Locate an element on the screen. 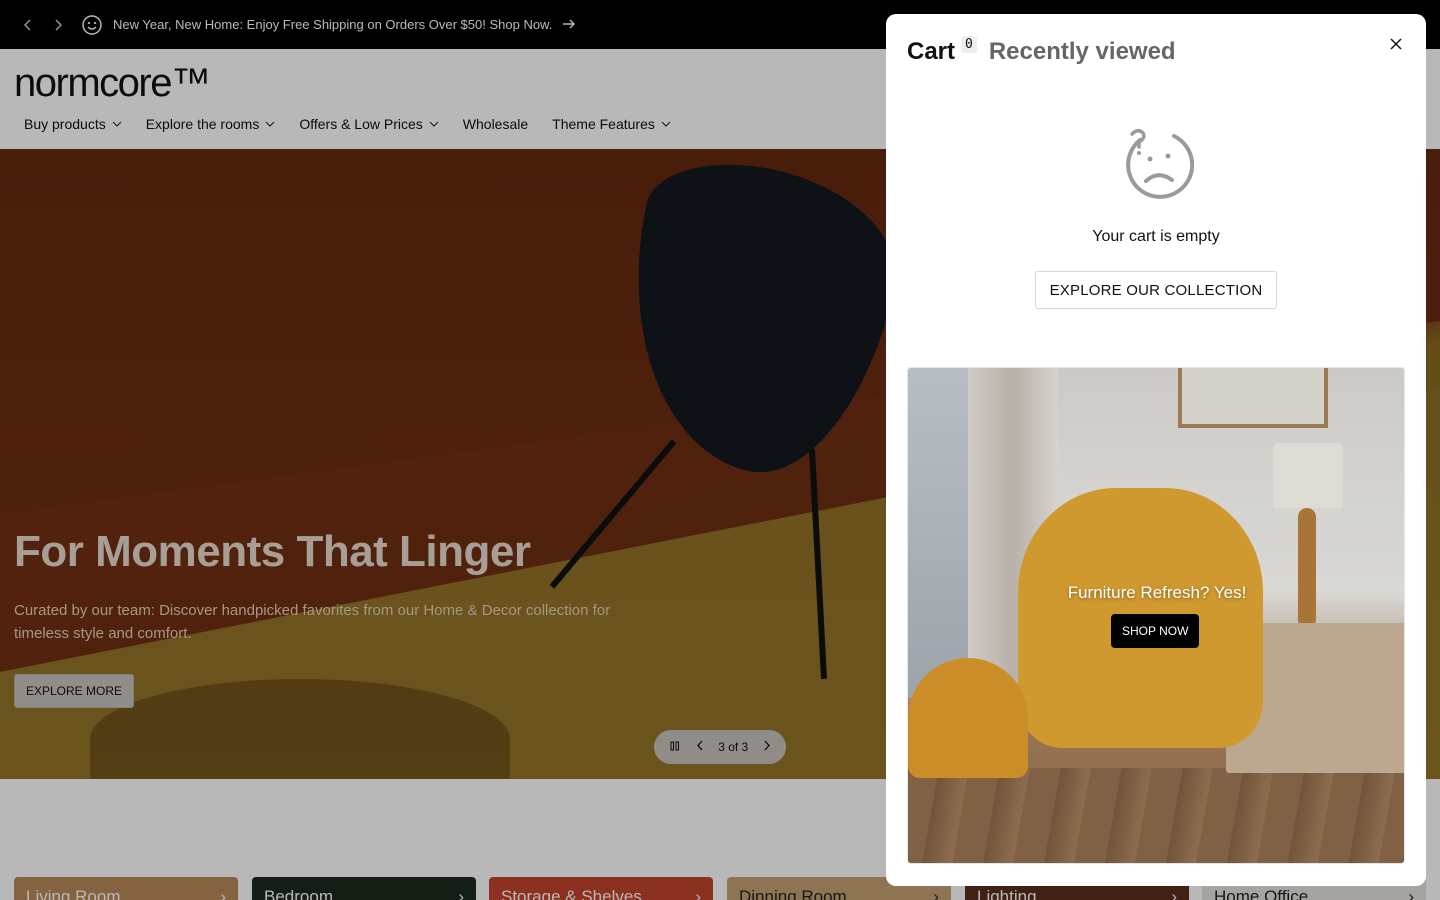  tab-recently-viewed: Recently viewed is located at coordinates (1082, 52).